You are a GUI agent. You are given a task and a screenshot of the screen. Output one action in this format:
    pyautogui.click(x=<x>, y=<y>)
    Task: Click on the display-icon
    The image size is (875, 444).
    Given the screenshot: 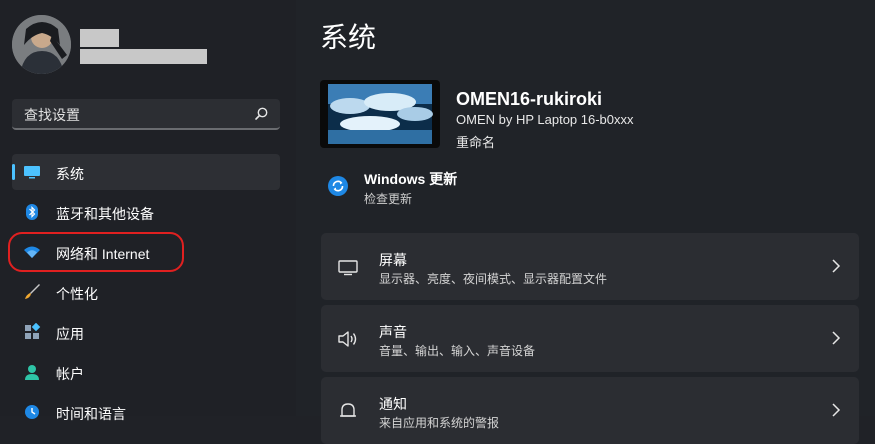 What is the action you would take?
    pyautogui.click(x=348, y=268)
    